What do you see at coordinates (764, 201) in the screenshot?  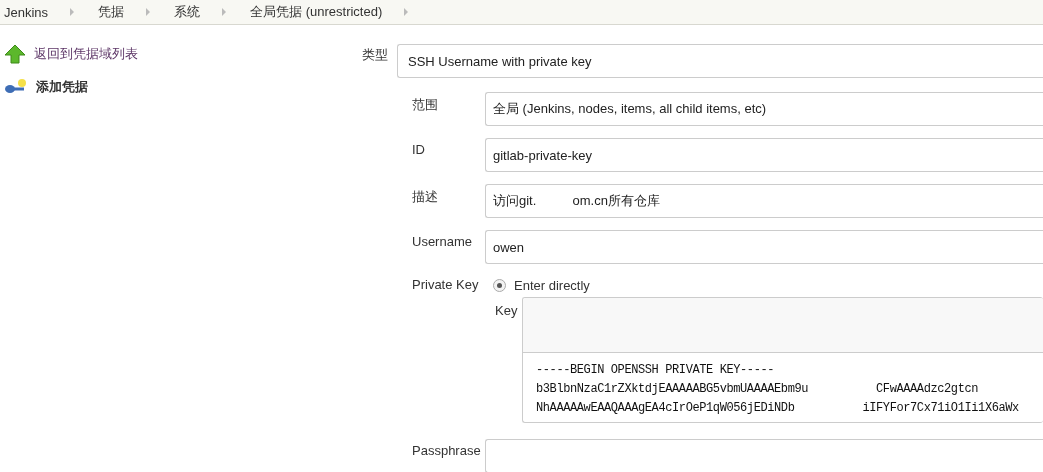 I see `input-field: 访问git. om.cn所有仓库` at bounding box center [764, 201].